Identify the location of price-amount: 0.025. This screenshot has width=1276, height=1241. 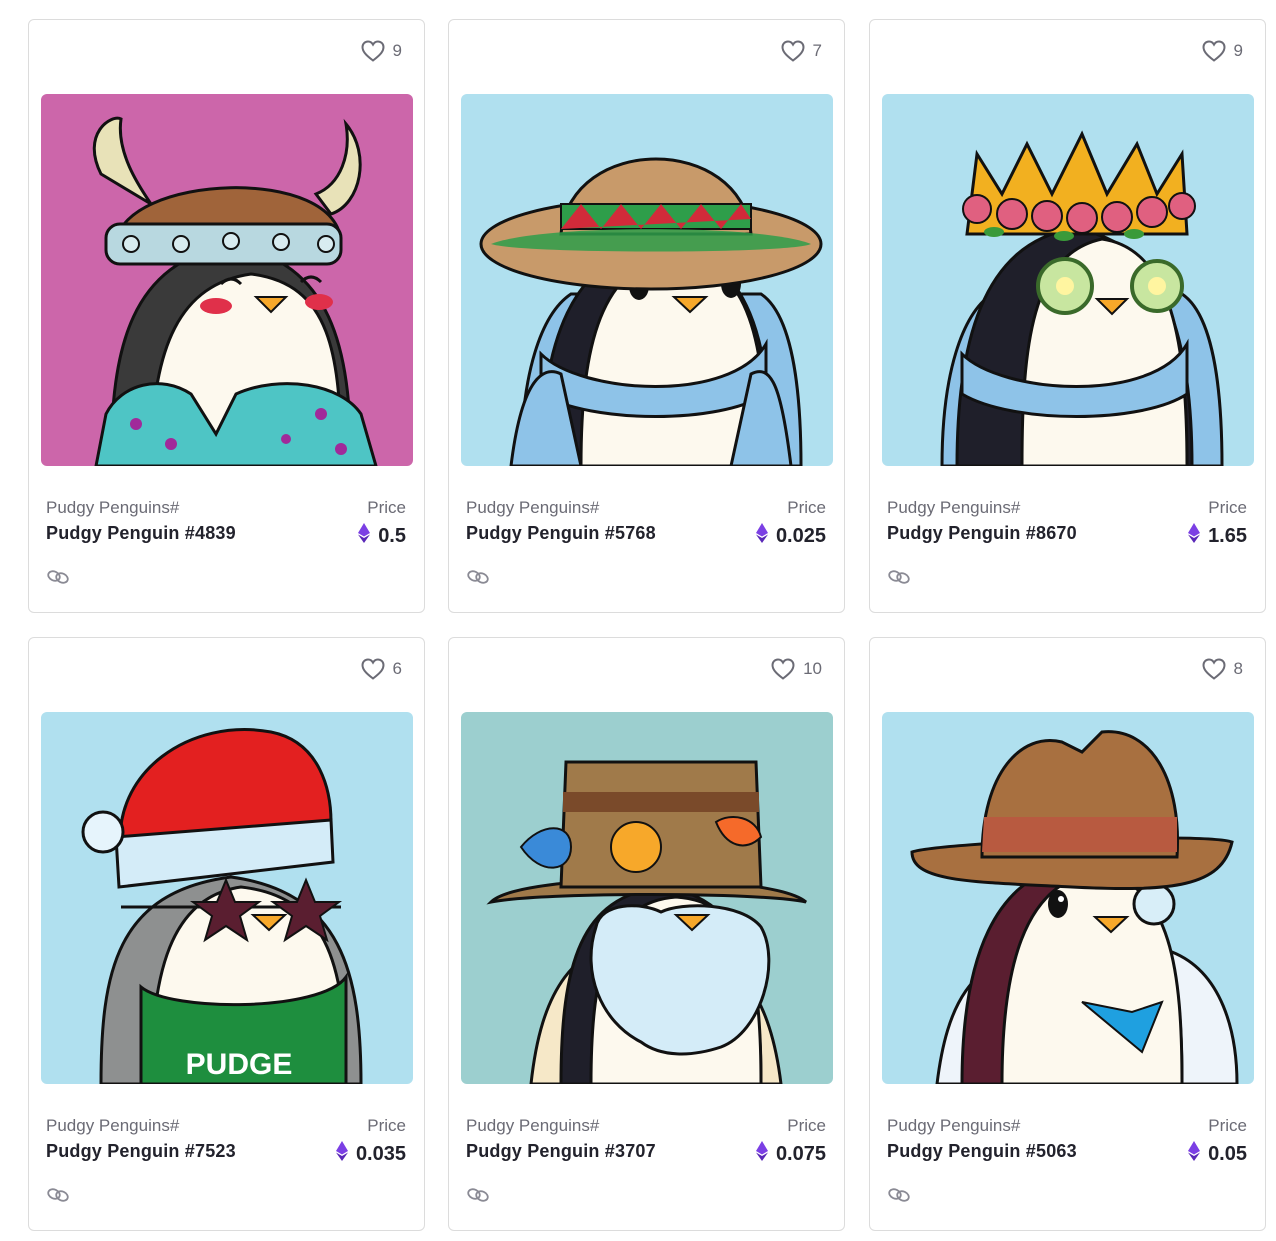
(800, 535).